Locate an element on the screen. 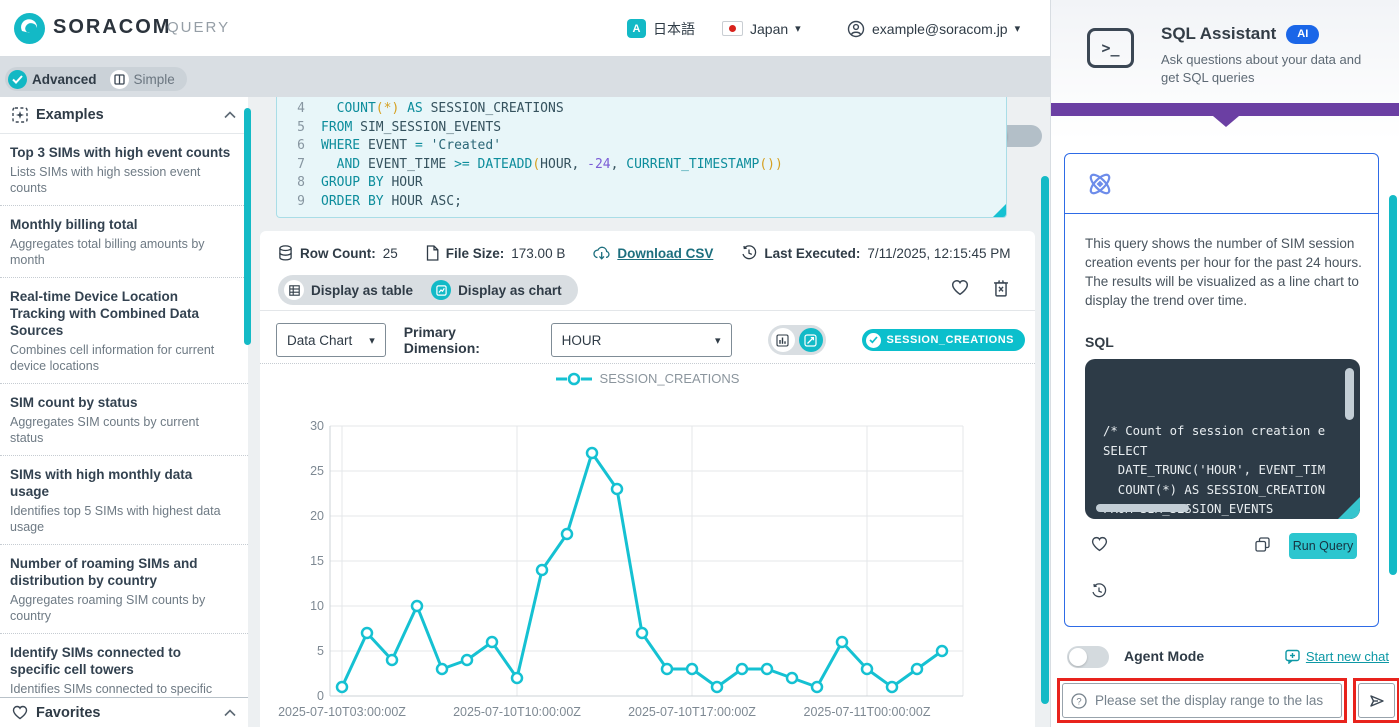 Image resolution: width=1399 pixels, height=727 pixels. mode-toggle: Advanced Simple is located at coordinates (96, 79).